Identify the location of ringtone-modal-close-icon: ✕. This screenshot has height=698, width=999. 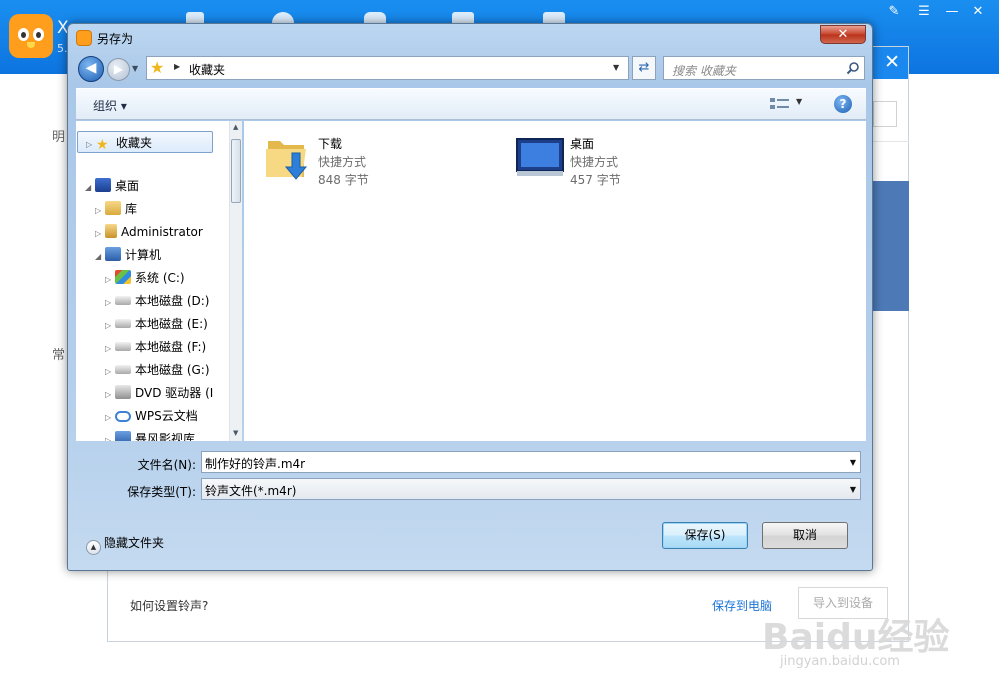
(892, 62).